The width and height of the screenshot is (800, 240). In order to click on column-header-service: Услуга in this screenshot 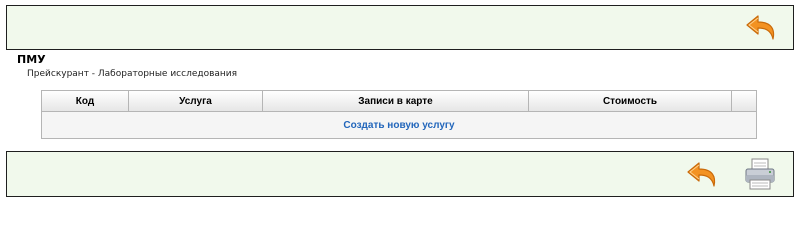, I will do `click(196, 101)`.